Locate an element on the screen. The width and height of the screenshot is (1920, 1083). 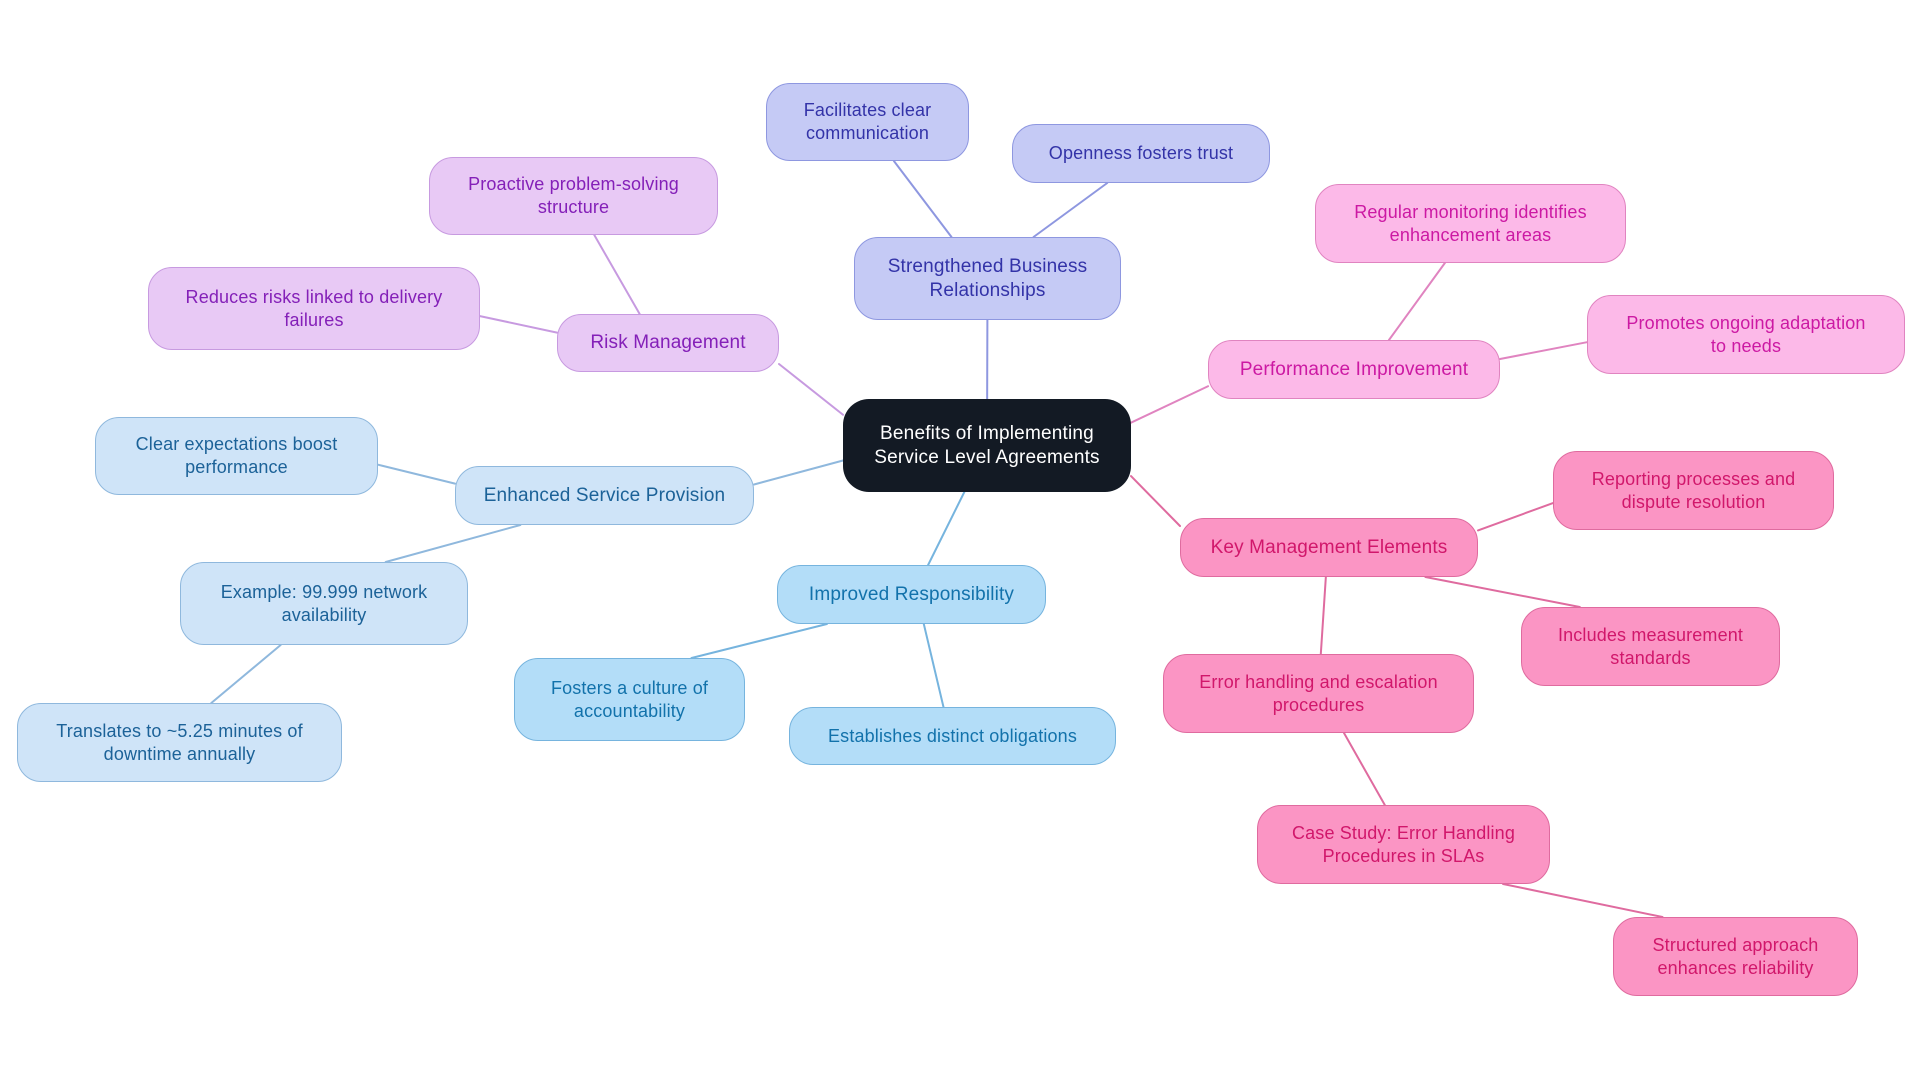
edge-performance-improvement-to-regular-monitoring-identifies-enhancement-areas is located at coordinates (1416, 301).